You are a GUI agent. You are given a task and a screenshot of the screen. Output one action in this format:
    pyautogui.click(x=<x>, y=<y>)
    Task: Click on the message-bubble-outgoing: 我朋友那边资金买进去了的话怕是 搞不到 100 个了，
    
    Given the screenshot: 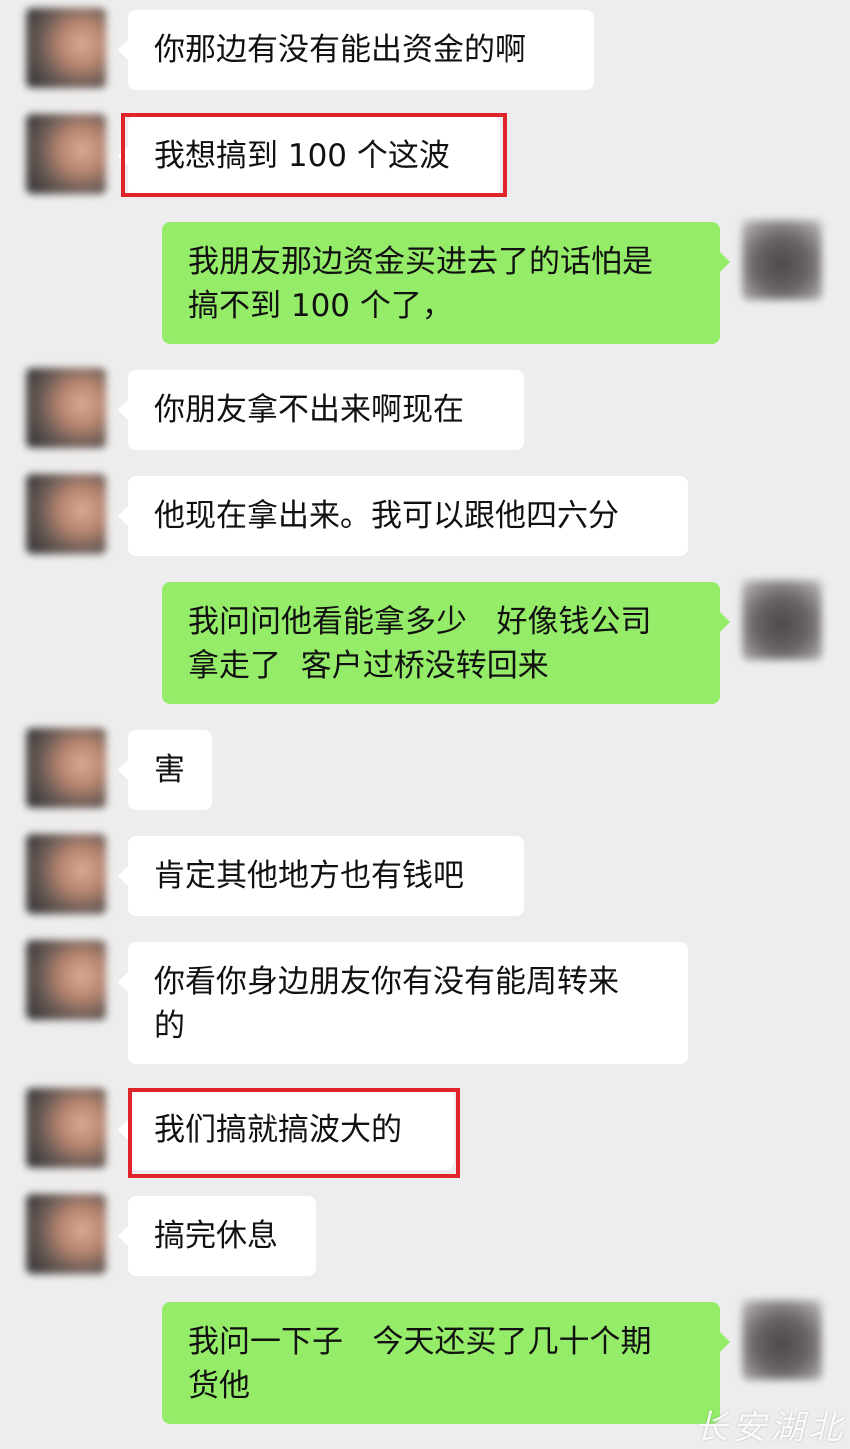 What is the action you would take?
    pyautogui.click(x=446, y=283)
    